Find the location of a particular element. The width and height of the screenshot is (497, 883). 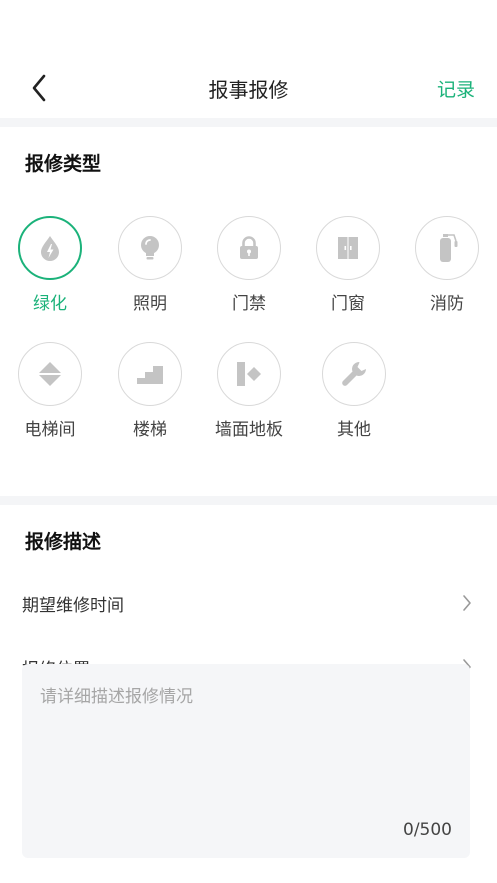

type-label: 绿化 is located at coordinates (50, 304).